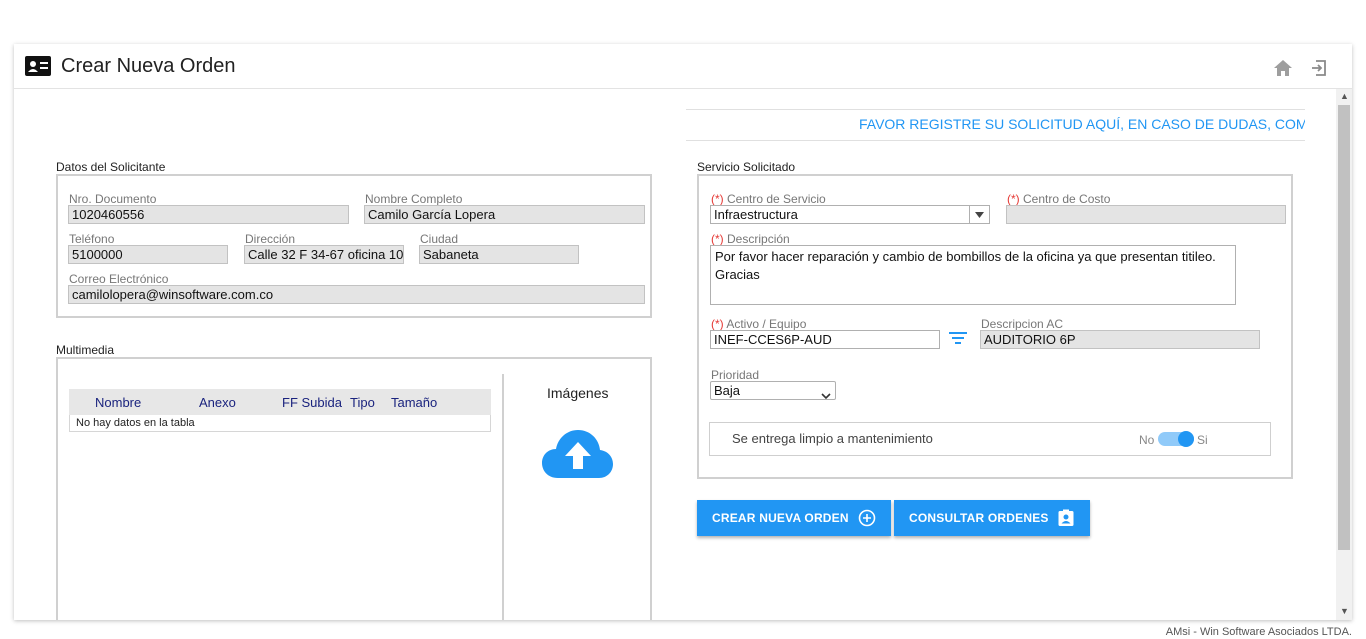 The height and width of the screenshot is (639, 1366). What do you see at coordinates (1120, 339) in the screenshot?
I see `descripcion-ac-field: AUDITORIO 6P` at bounding box center [1120, 339].